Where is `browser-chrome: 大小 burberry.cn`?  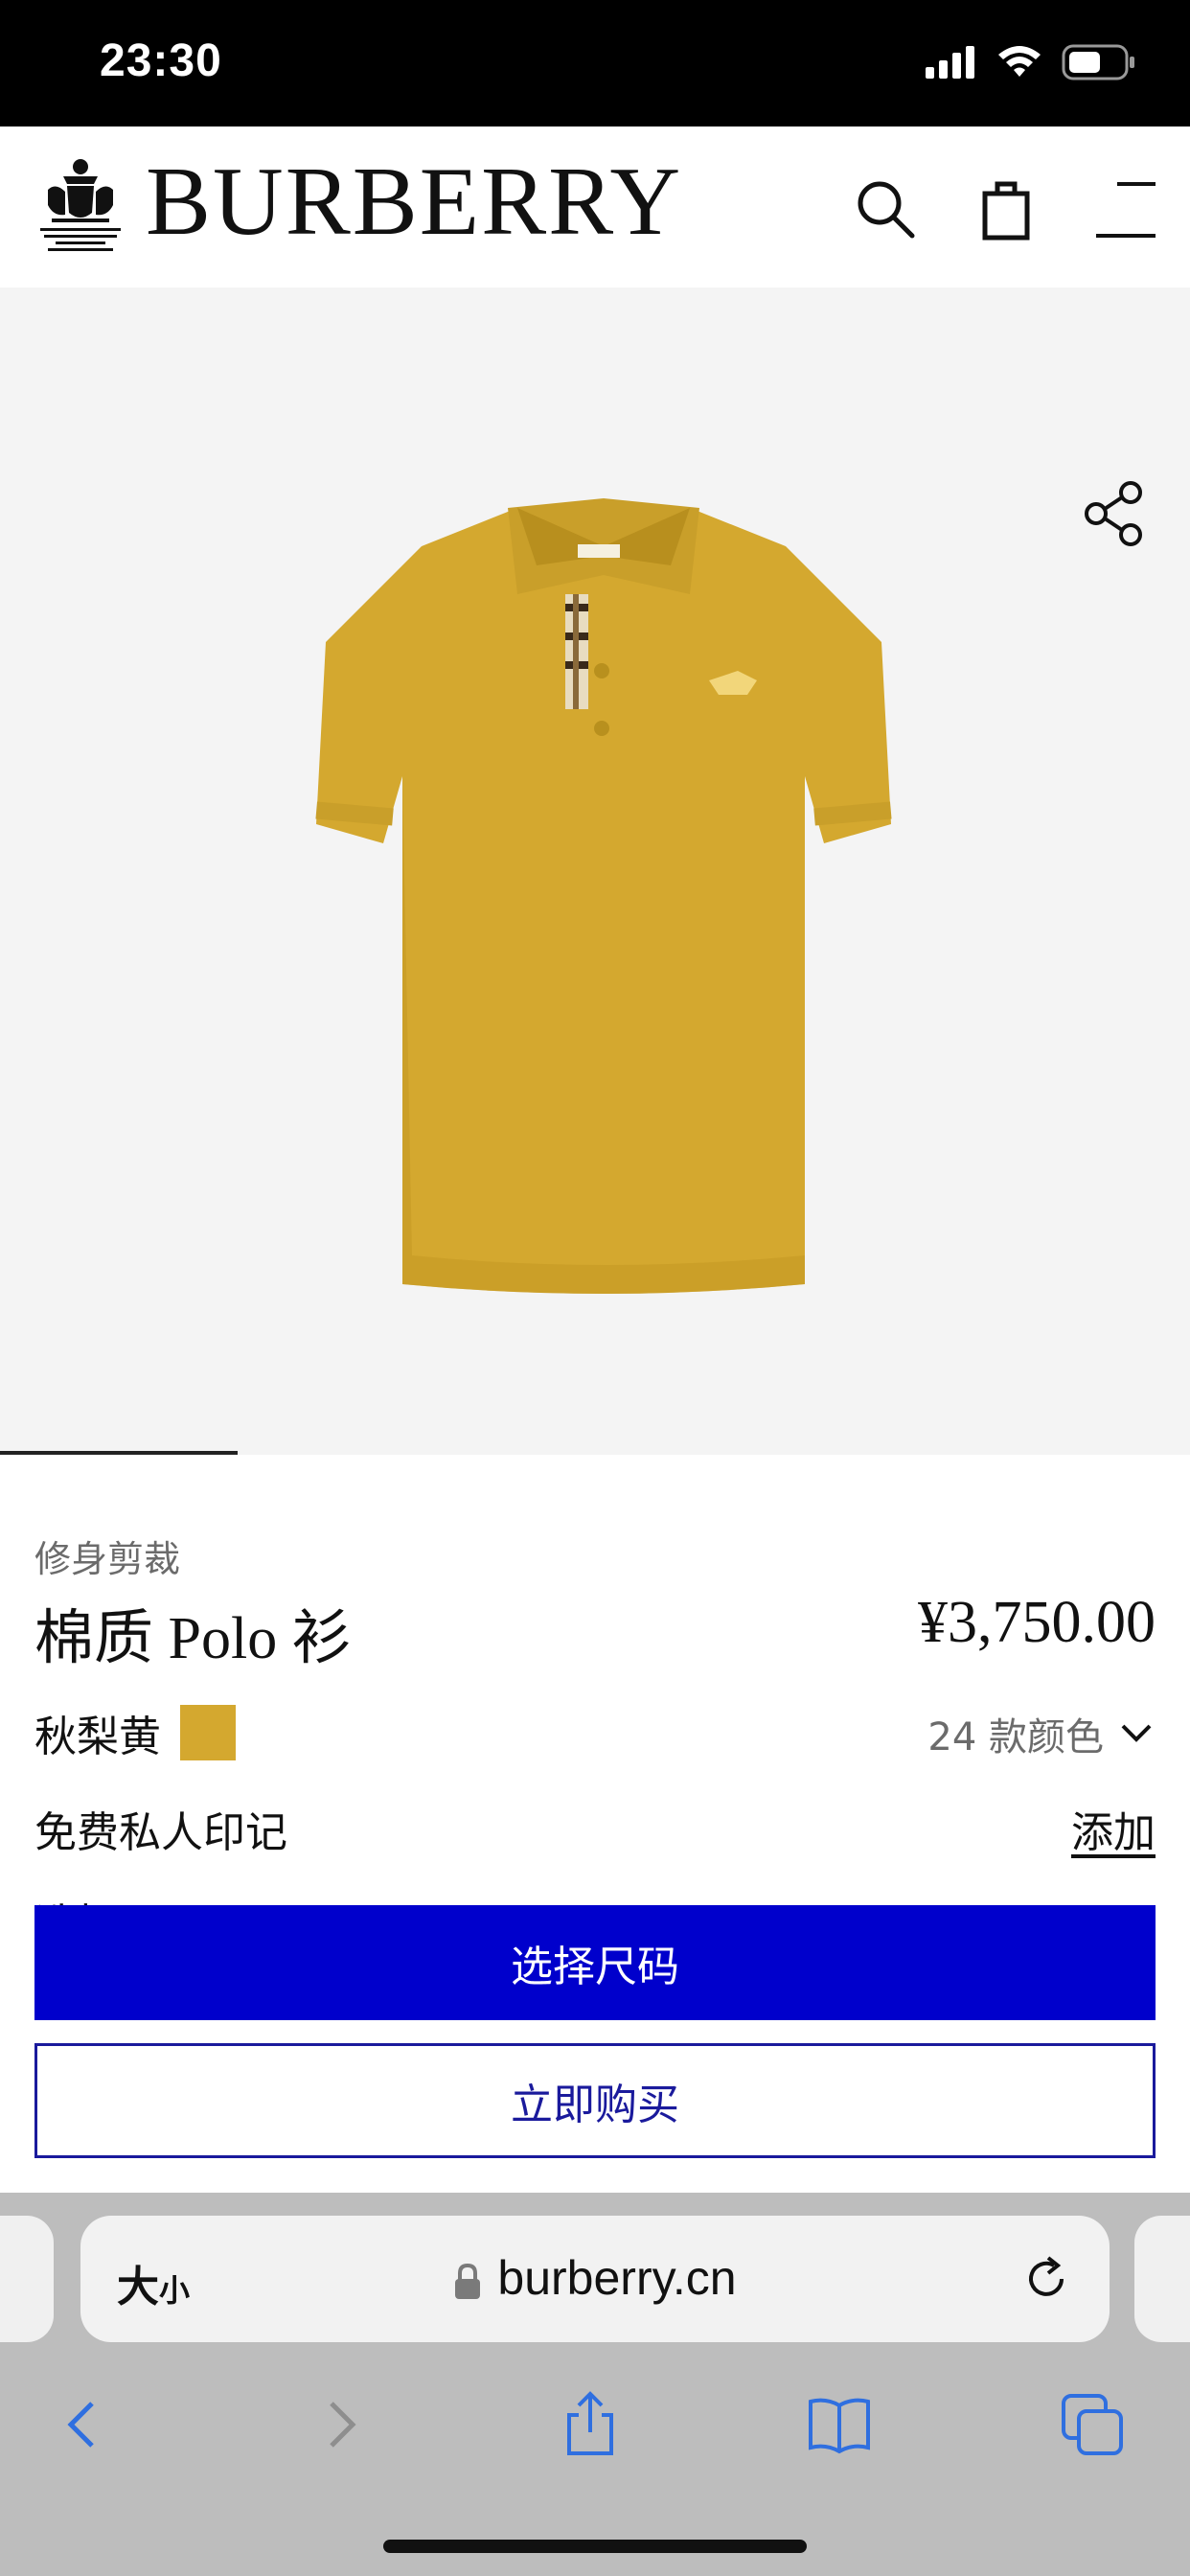
browser-chrome: 大小 burberry.cn is located at coordinates (595, 2384).